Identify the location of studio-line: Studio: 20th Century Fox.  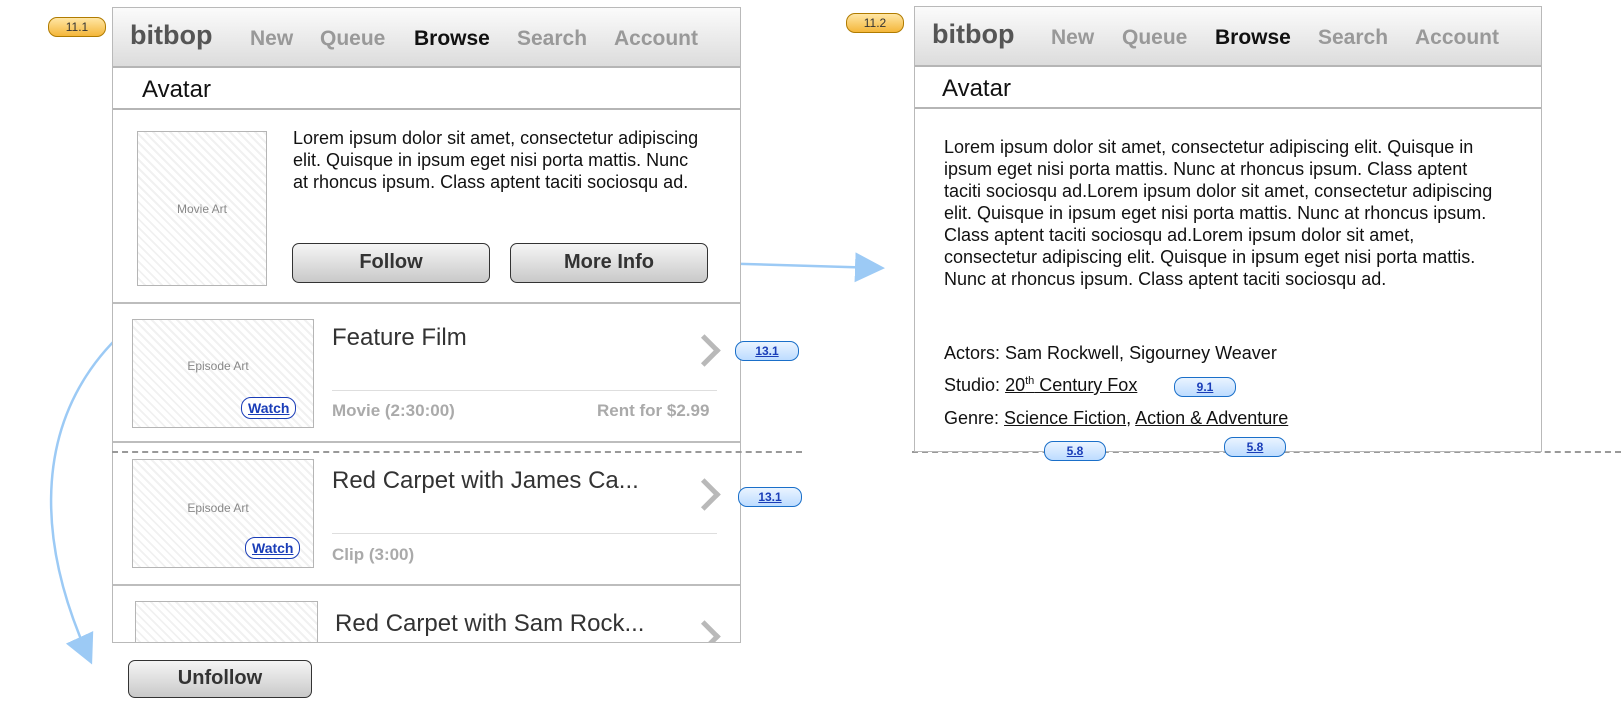
(1040, 385).